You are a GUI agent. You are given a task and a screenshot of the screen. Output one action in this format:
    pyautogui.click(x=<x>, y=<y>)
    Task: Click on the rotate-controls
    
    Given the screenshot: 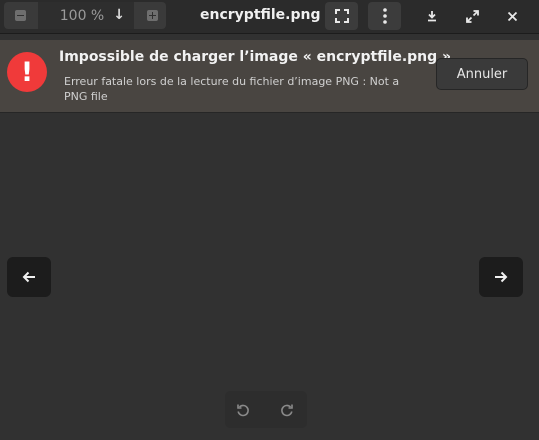 What is the action you would take?
    pyautogui.click(x=266, y=409)
    